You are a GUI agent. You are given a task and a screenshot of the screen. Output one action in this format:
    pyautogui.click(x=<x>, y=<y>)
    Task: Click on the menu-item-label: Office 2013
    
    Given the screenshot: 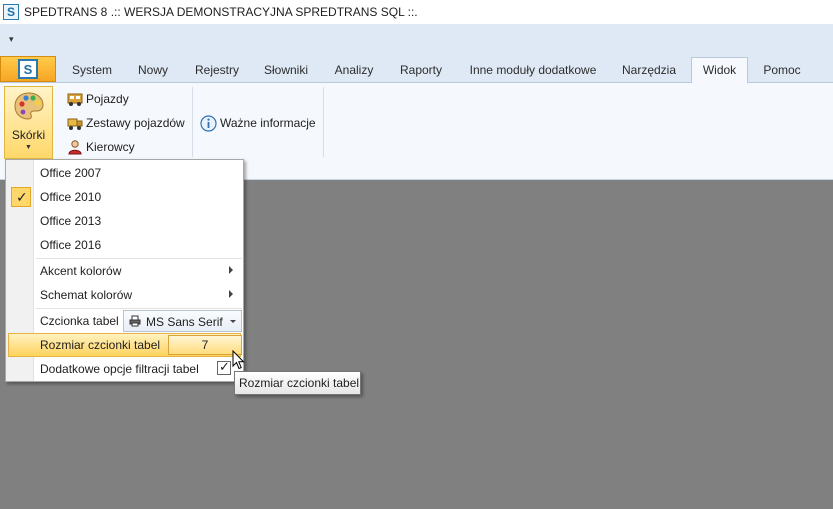 What is the action you would take?
    pyautogui.click(x=71, y=221)
    